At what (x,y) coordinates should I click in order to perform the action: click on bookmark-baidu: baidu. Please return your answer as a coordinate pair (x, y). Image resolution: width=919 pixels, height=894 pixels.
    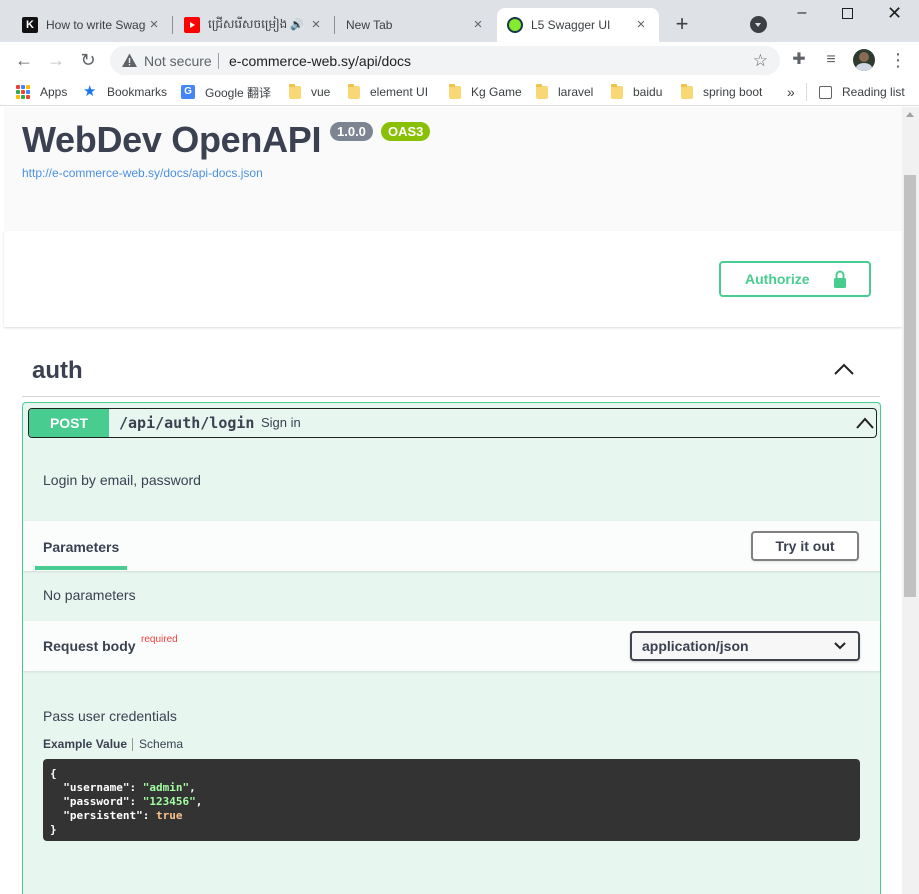
    Looking at the image, I should click on (636, 92).